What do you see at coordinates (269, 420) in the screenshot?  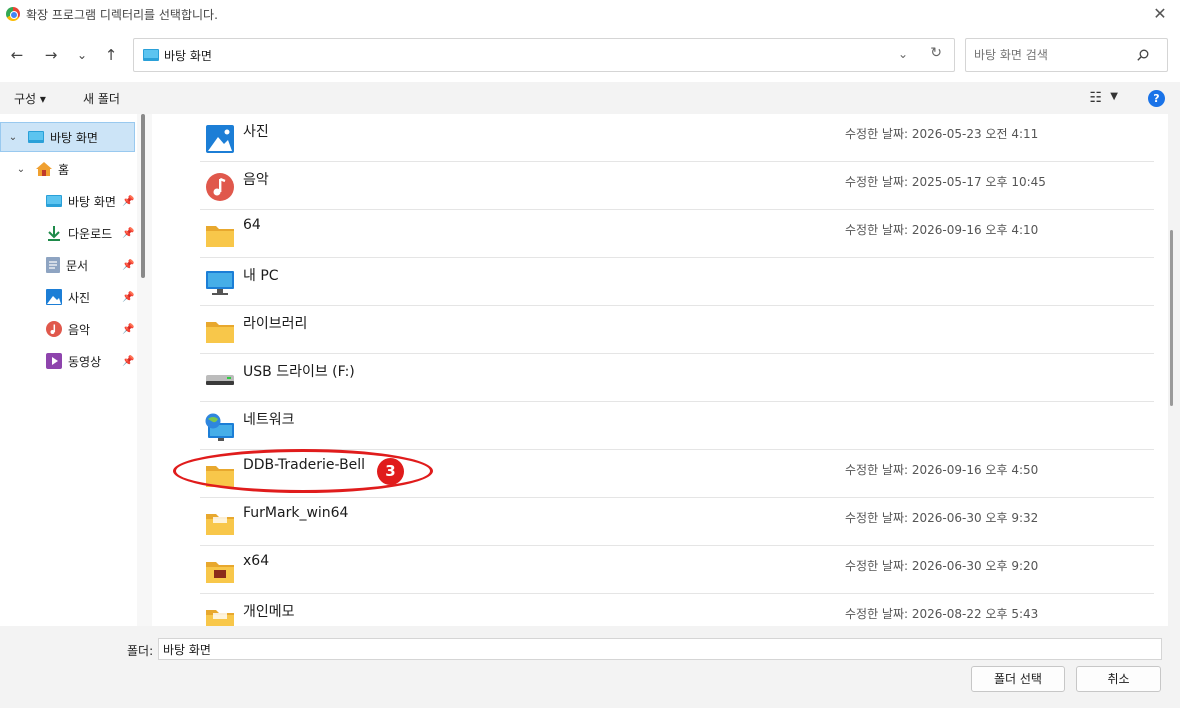 I see `file-name: 네트워크` at bounding box center [269, 420].